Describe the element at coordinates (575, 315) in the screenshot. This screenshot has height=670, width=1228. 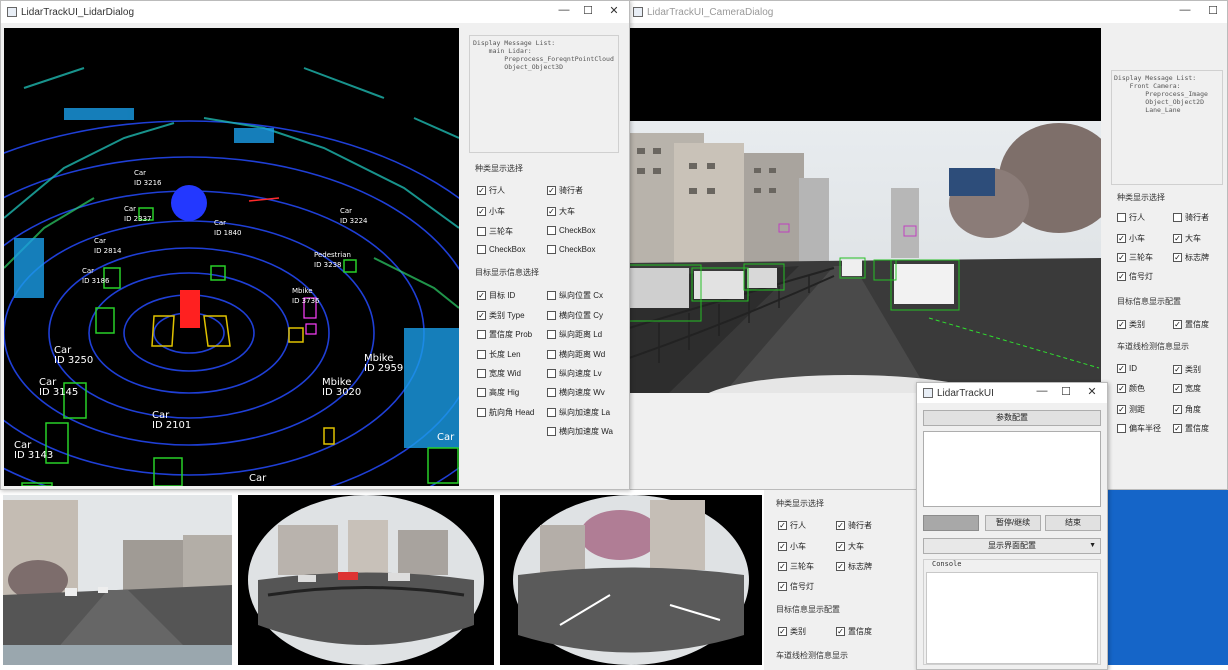
I see `lidar-cb-info-cy: 横向位置 Cy` at that location.